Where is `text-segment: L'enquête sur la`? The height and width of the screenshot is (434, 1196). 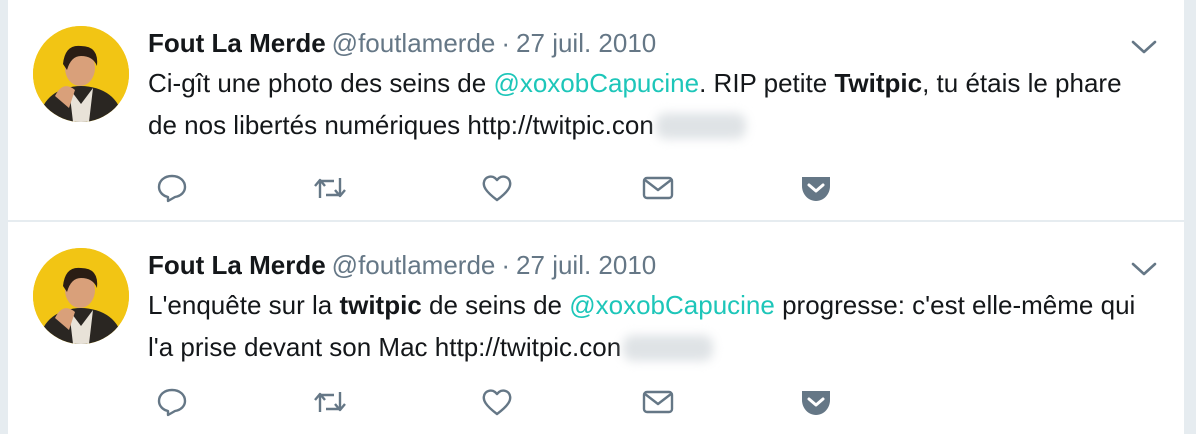
text-segment: L'enquête sur la is located at coordinates (244, 305).